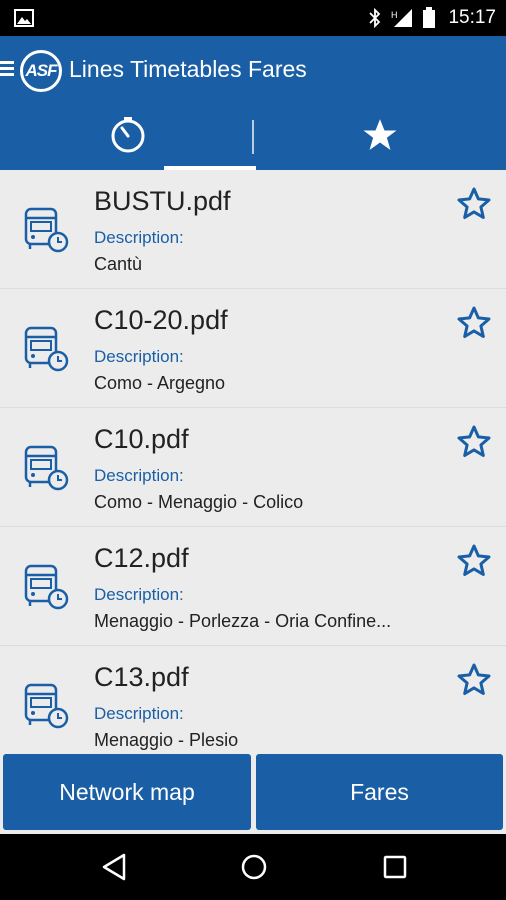 This screenshot has width=506, height=900. Describe the element at coordinates (128, 135) in the screenshot. I see `timer-icon` at that location.